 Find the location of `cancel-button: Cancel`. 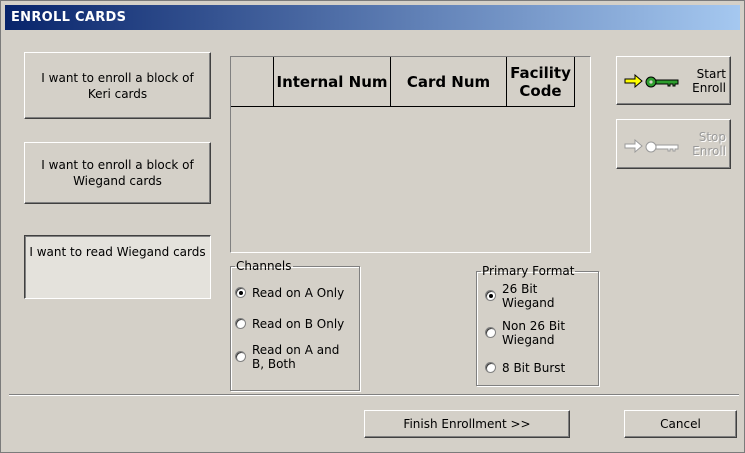

cancel-button: Cancel is located at coordinates (680, 424).